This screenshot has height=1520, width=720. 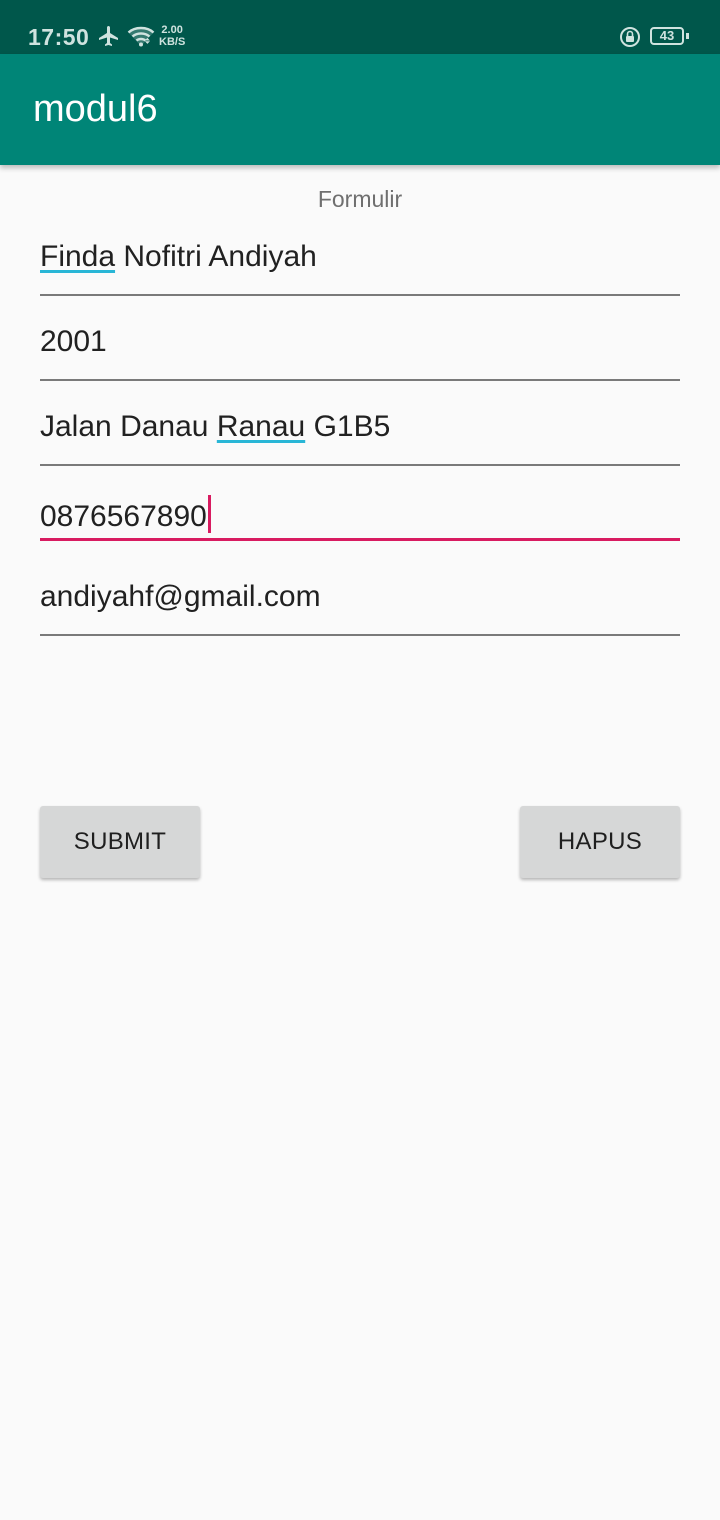 What do you see at coordinates (120, 842) in the screenshot?
I see `submit-button: SUBMIT` at bounding box center [120, 842].